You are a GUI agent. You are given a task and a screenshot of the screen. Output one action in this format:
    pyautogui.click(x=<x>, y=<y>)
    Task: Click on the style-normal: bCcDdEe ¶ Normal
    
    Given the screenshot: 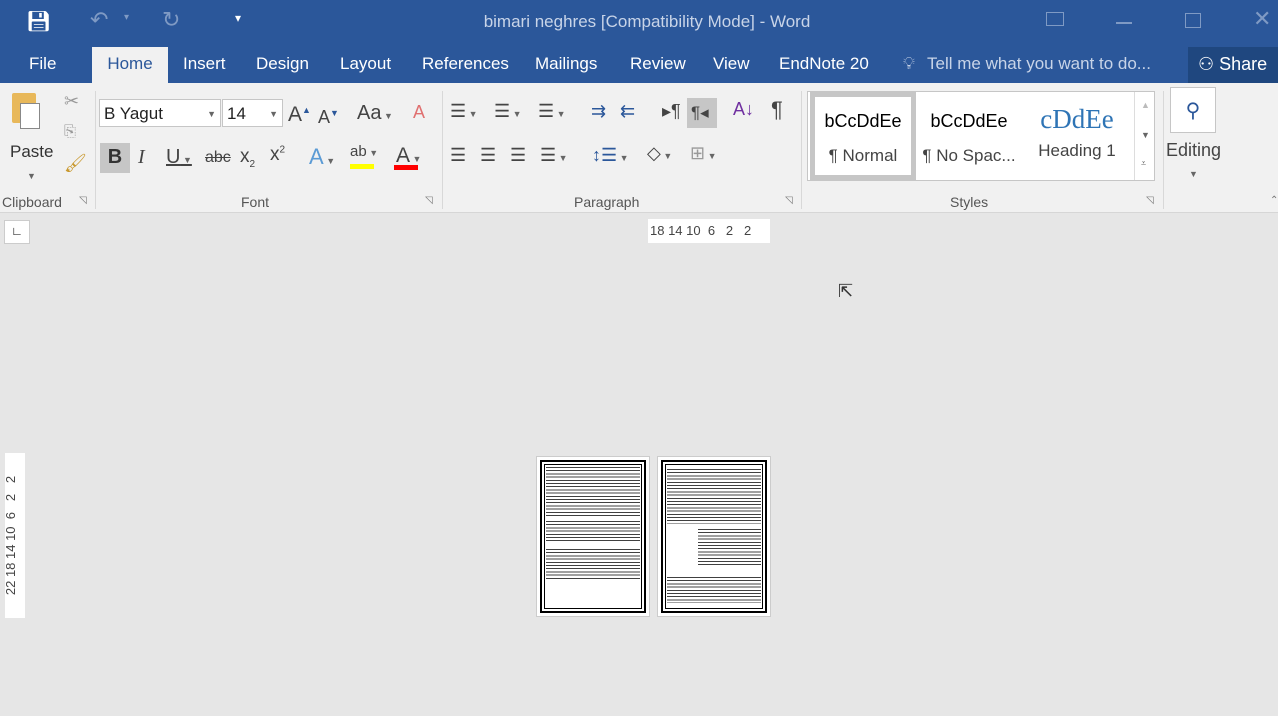 What is the action you would take?
    pyautogui.click(x=863, y=136)
    